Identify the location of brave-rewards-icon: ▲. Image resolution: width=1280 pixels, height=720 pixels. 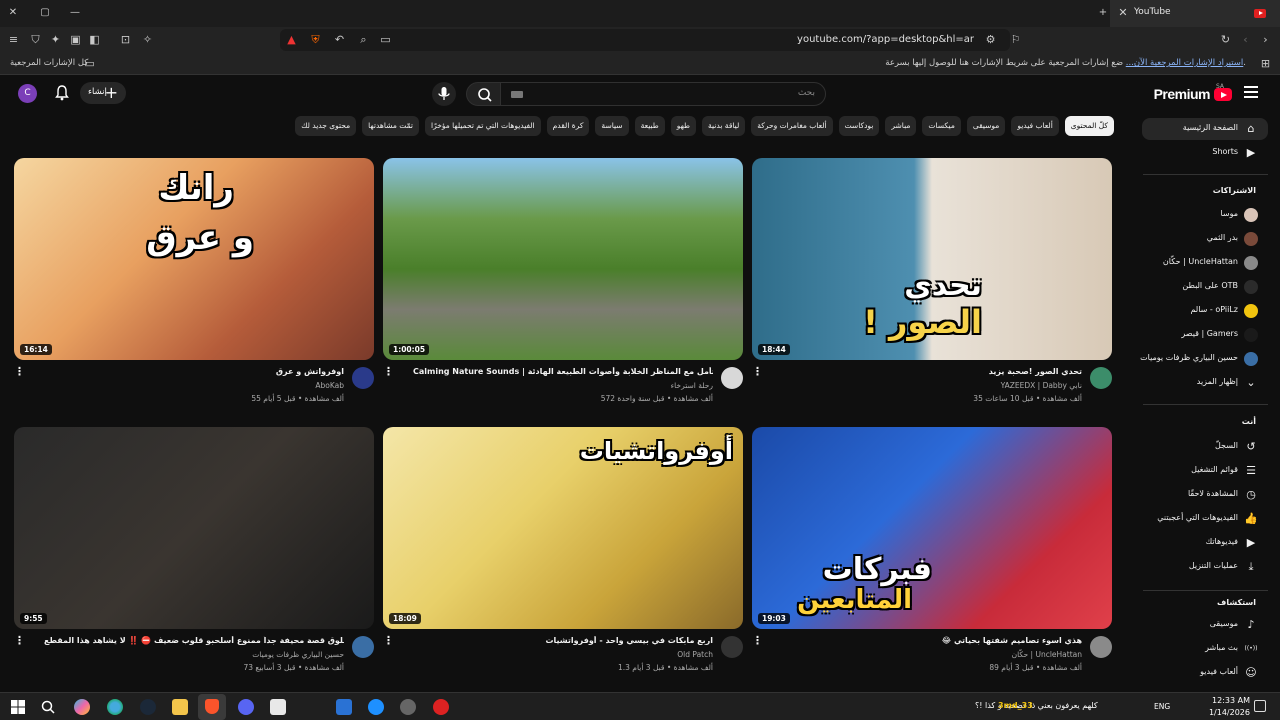
(291, 39).